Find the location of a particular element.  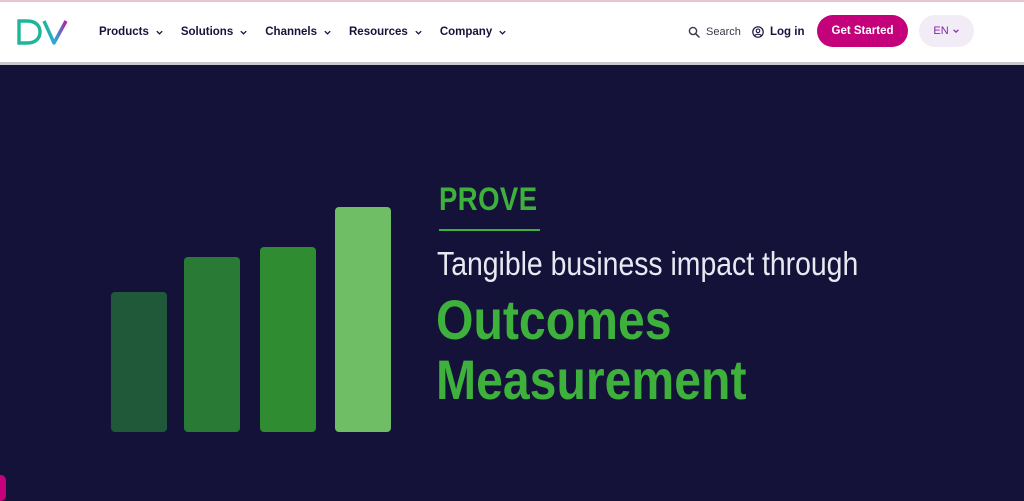

nav-item-products: Products is located at coordinates (131, 32).